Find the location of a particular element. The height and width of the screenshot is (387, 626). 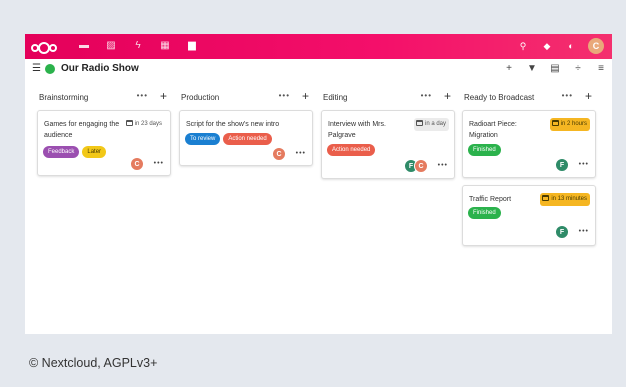

stack-title: Brainstorming is located at coordinates (63, 97).